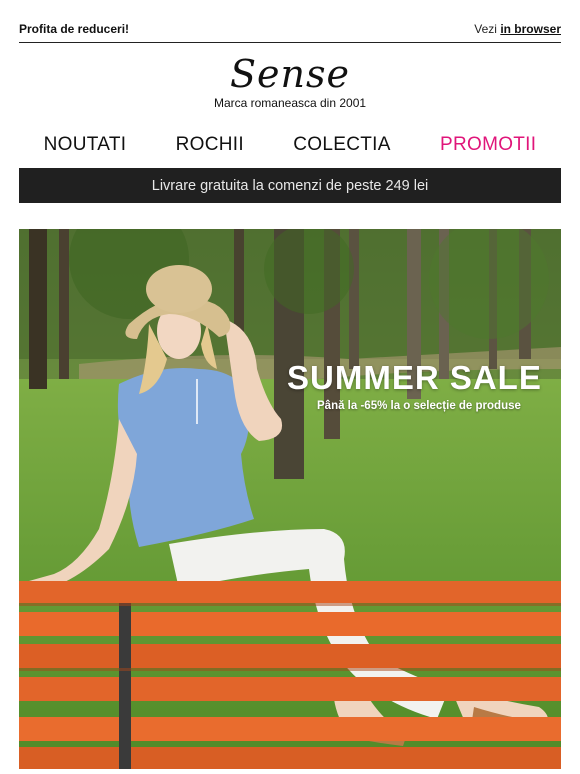 This screenshot has width=580, height=774. What do you see at coordinates (290, 103) in the screenshot?
I see `brand-tagline: Marca romaneasca din 2001` at bounding box center [290, 103].